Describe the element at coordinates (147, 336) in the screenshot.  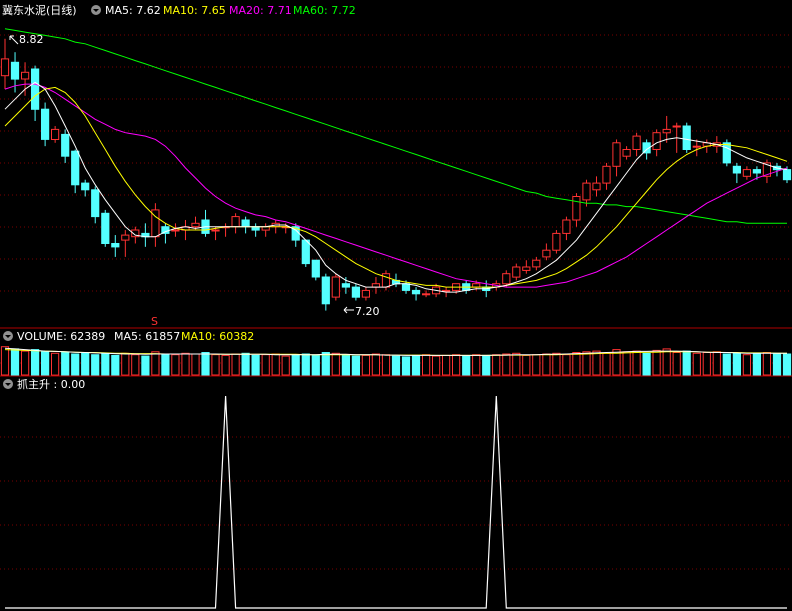
I see `volume-ma5-label: MA5: 61857` at that location.